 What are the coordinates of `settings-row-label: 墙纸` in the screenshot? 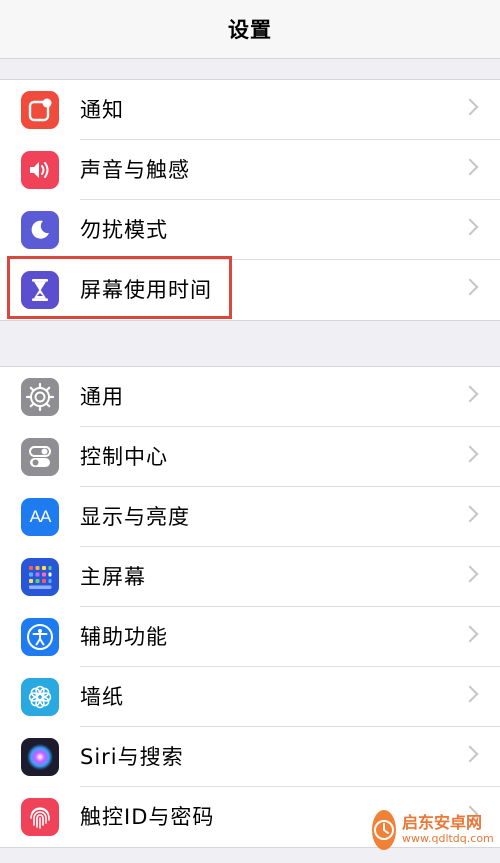 It's located at (102, 697).